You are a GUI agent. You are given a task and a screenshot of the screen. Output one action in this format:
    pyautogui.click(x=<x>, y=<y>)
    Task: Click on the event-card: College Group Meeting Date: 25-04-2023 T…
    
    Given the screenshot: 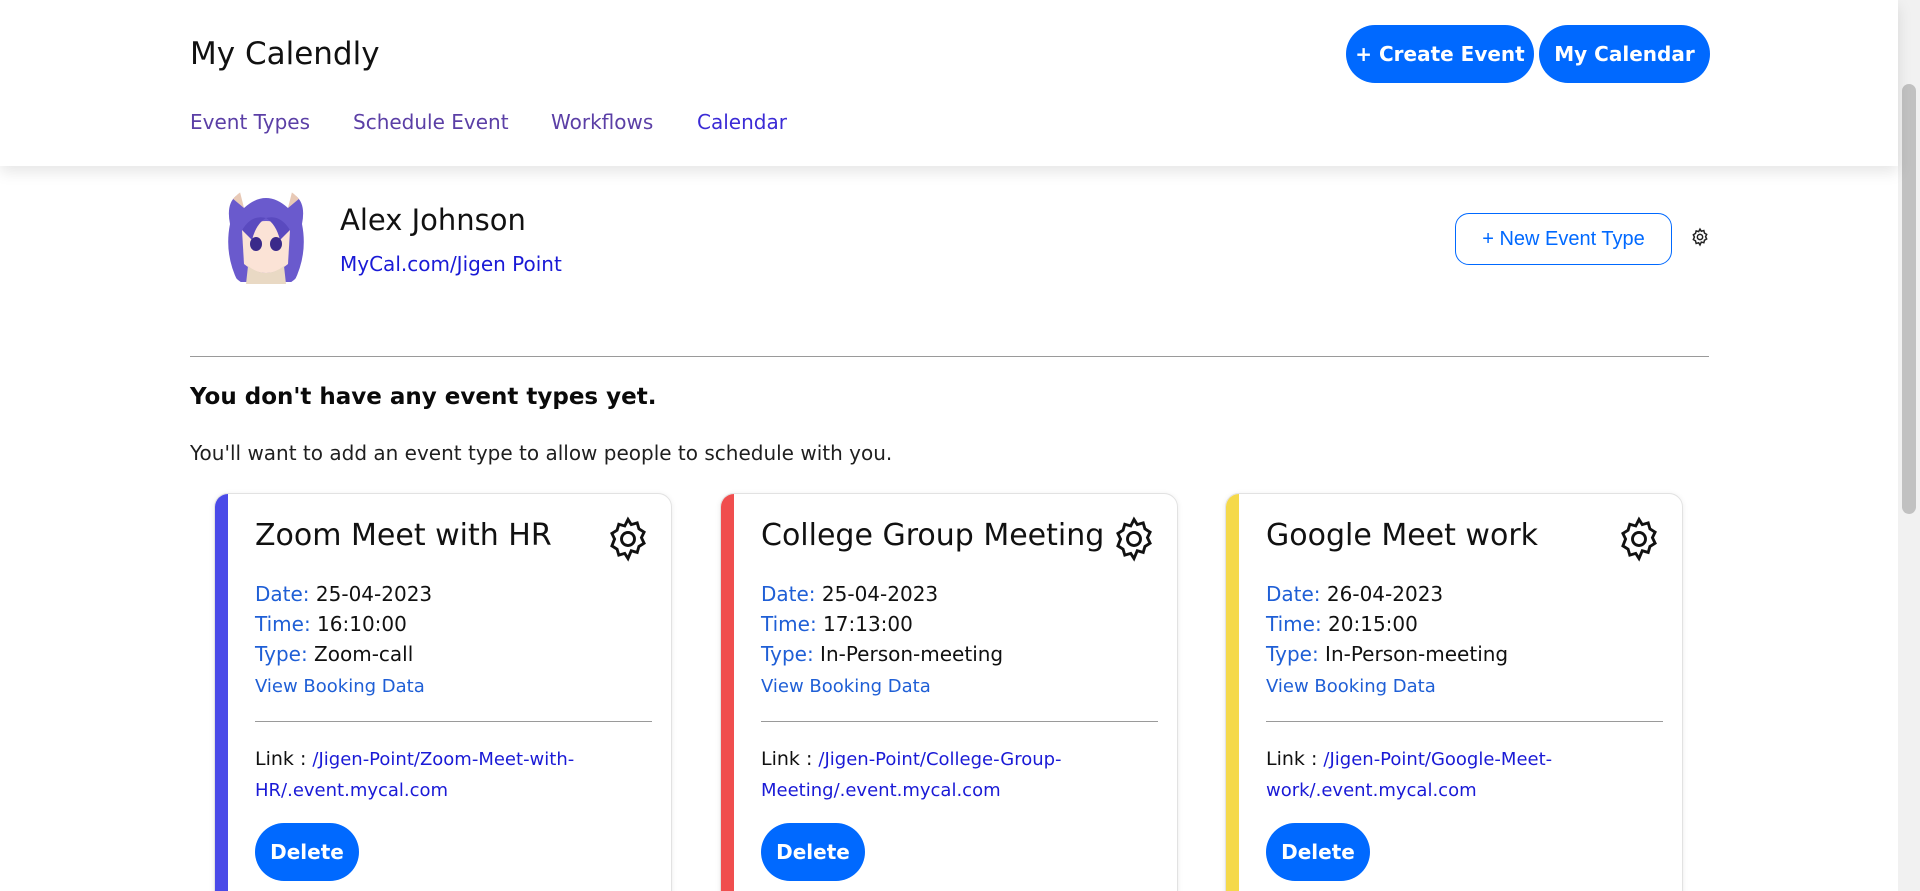 What is the action you would take?
    pyautogui.click(x=949, y=692)
    